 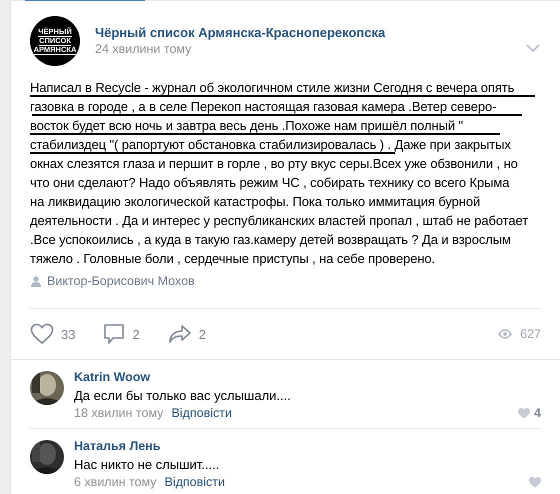 What do you see at coordinates (115, 482) in the screenshot?
I see `comment-time: 6 хвилин тому` at bounding box center [115, 482].